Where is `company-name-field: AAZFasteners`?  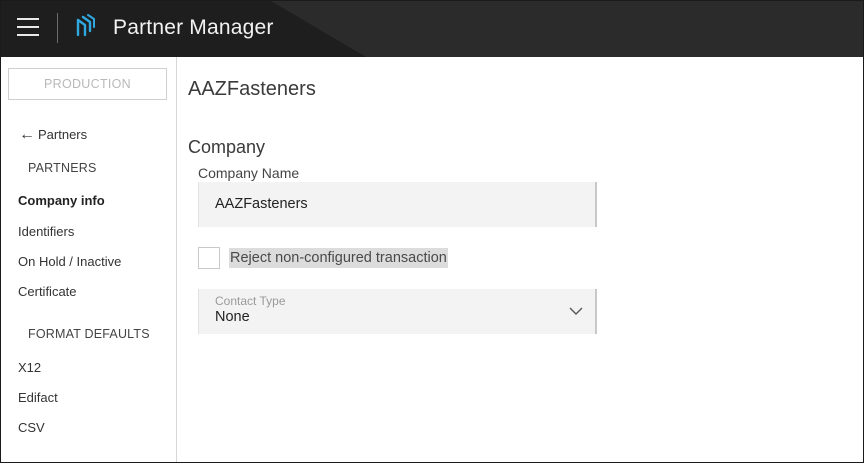 company-name-field: AAZFasteners is located at coordinates (397, 204).